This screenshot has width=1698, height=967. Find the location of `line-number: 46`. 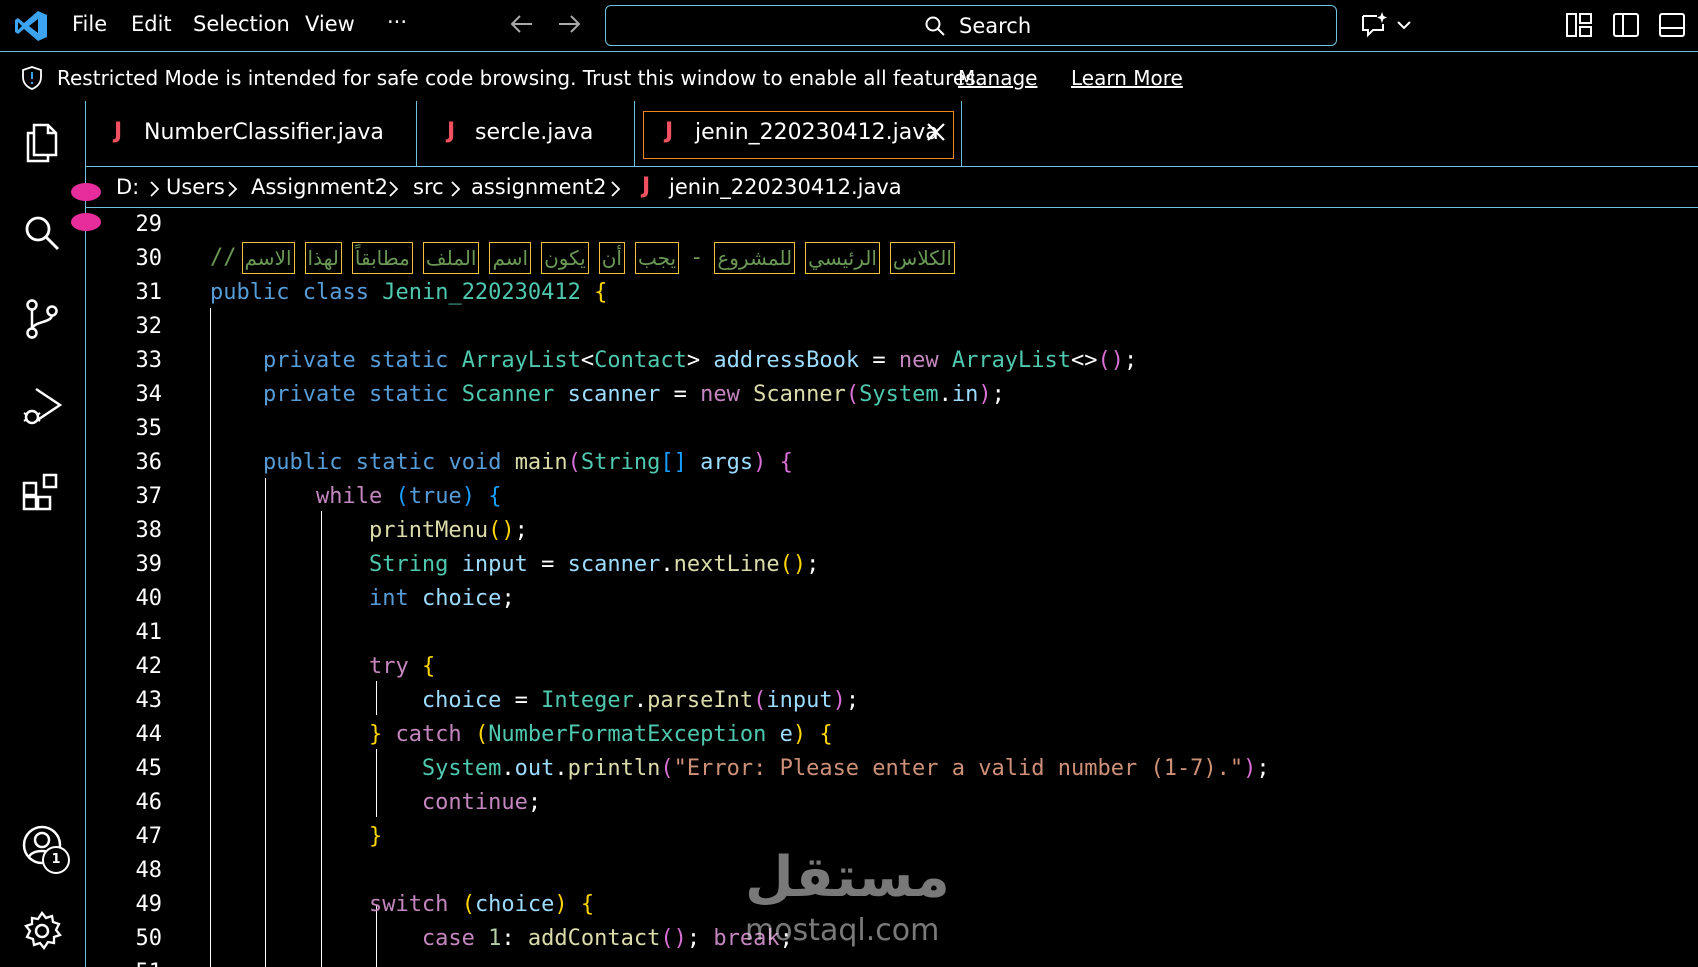

line-number: 46 is located at coordinates (149, 802).